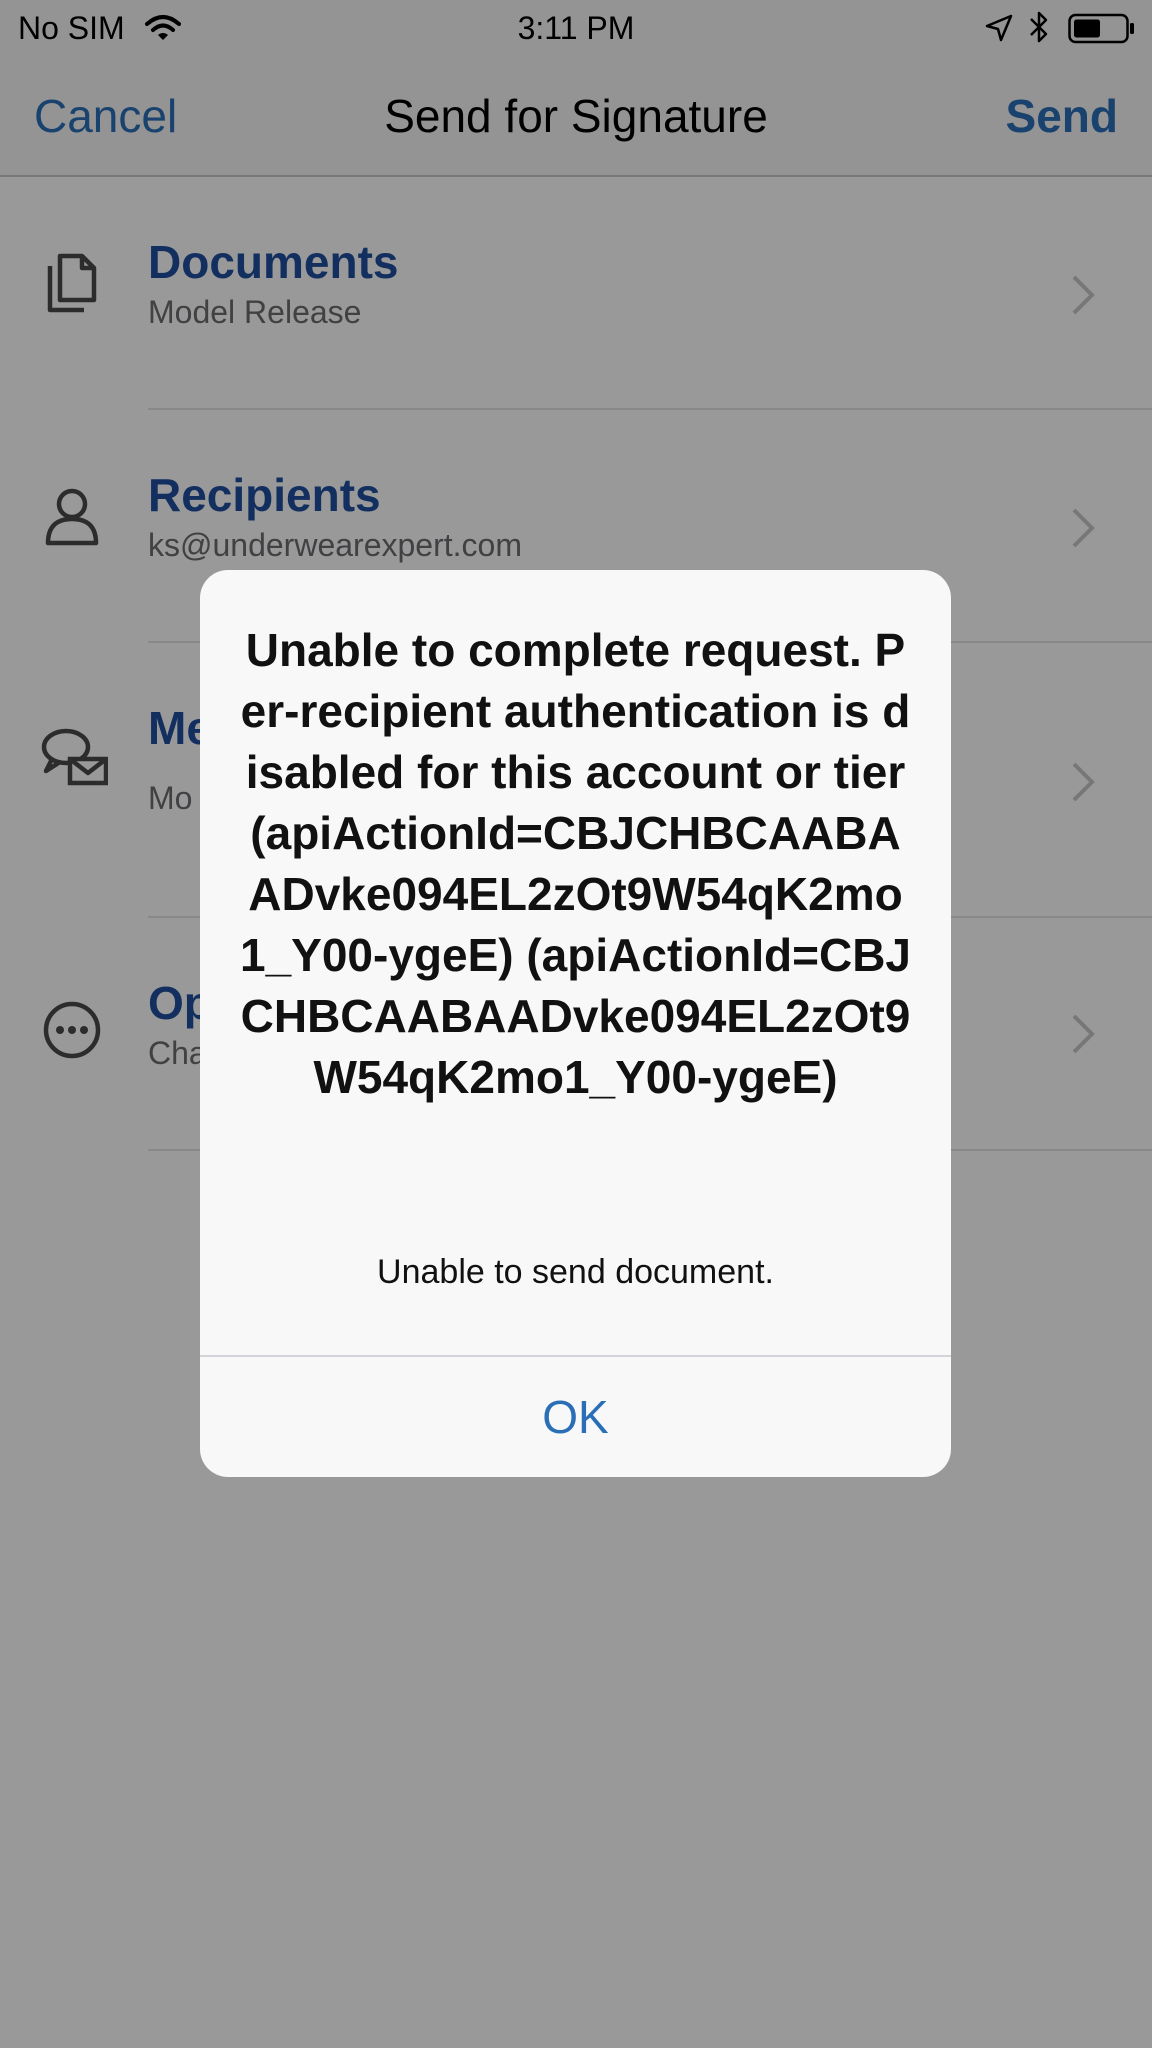 The height and width of the screenshot is (2048, 1152). I want to click on ok-button: OK, so click(575, 1417).